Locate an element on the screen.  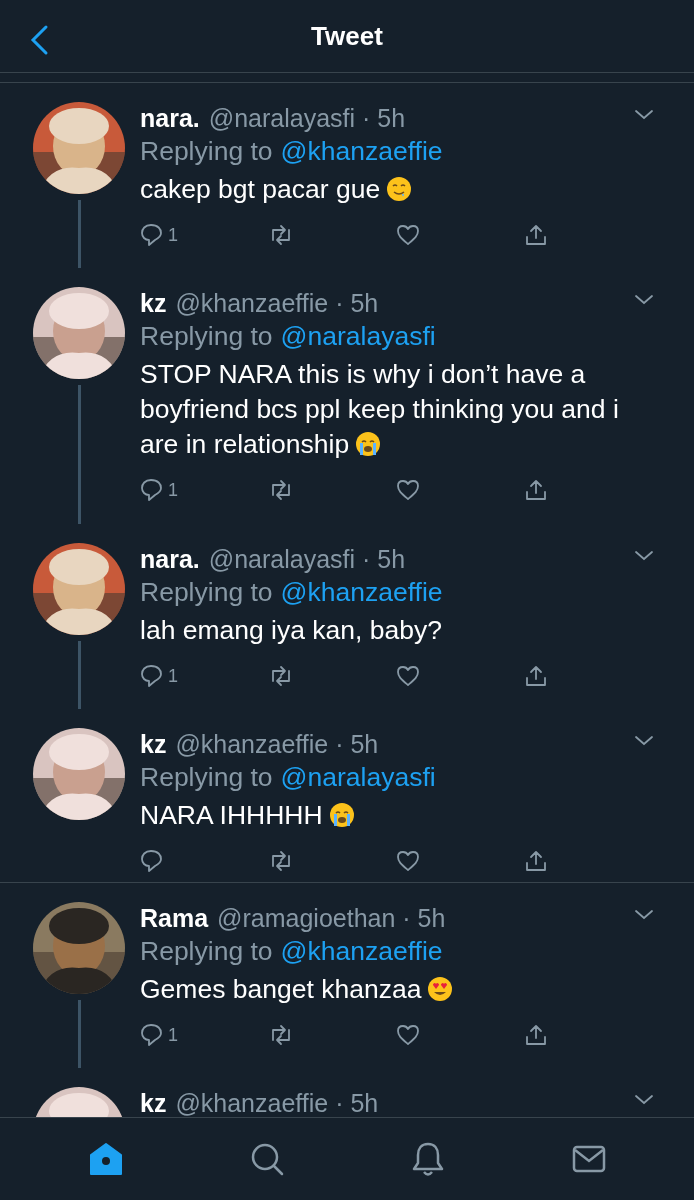
tweet-meta: @ramagioethan · 5h is located at coordinates (332, 918).